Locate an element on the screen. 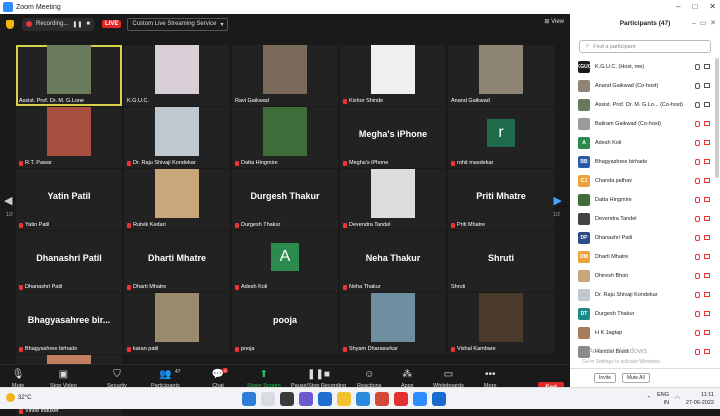 This screenshot has height=416, width=720. app-icon is located at coordinates (401, 399).